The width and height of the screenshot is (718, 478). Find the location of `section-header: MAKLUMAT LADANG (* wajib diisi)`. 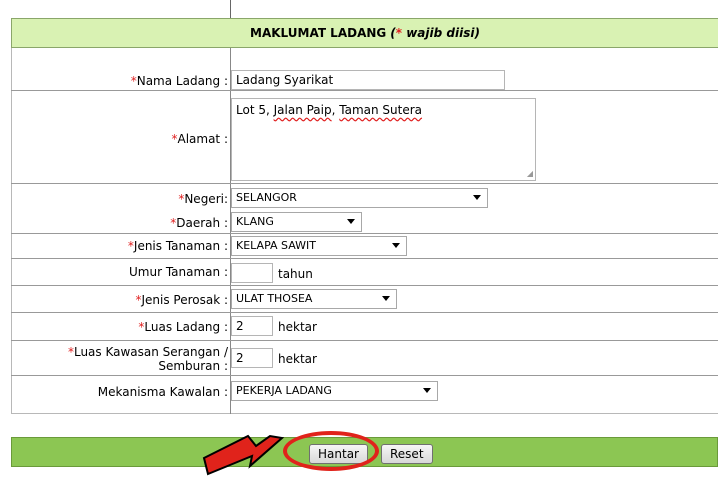

section-header: MAKLUMAT LADANG (* wajib diisi) is located at coordinates (364, 33).